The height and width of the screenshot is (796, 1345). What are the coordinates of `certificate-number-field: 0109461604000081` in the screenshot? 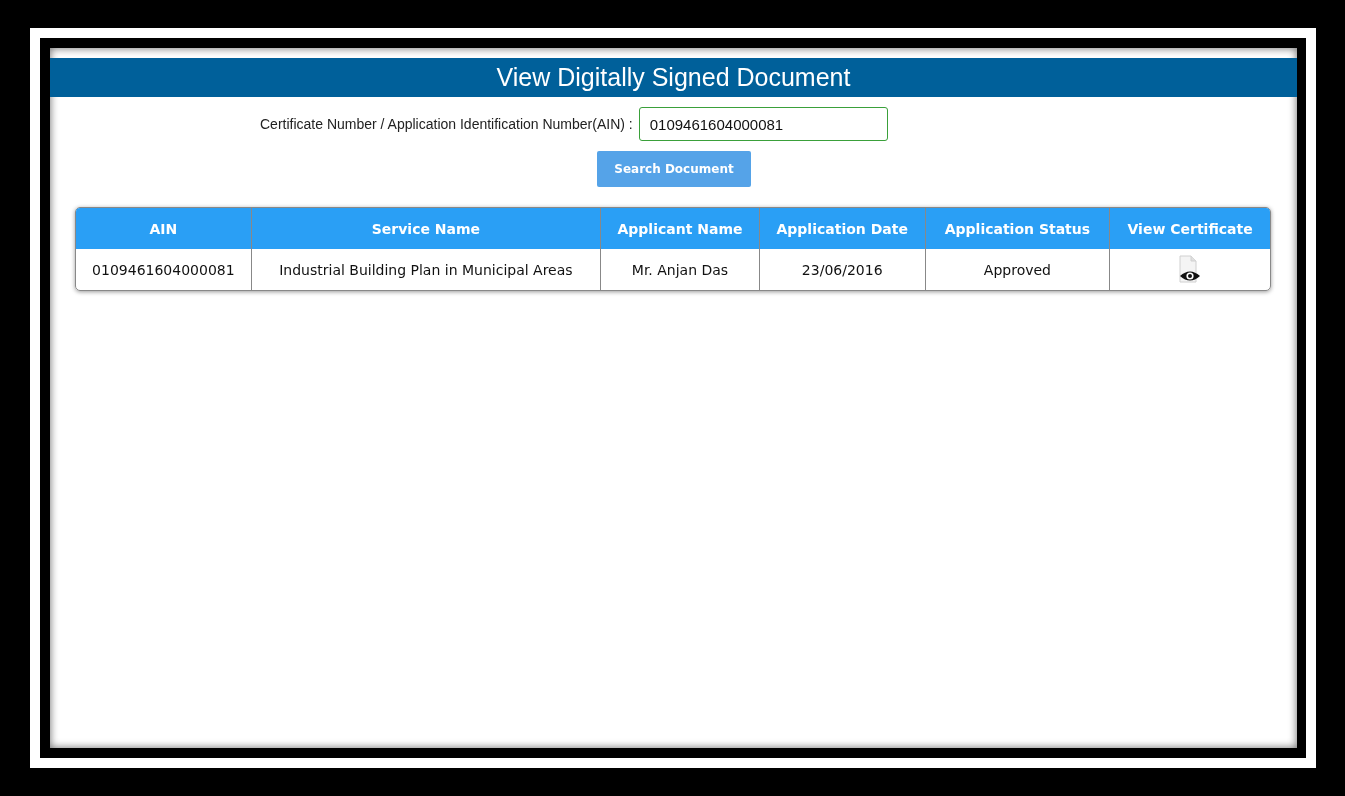 It's located at (763, 124).